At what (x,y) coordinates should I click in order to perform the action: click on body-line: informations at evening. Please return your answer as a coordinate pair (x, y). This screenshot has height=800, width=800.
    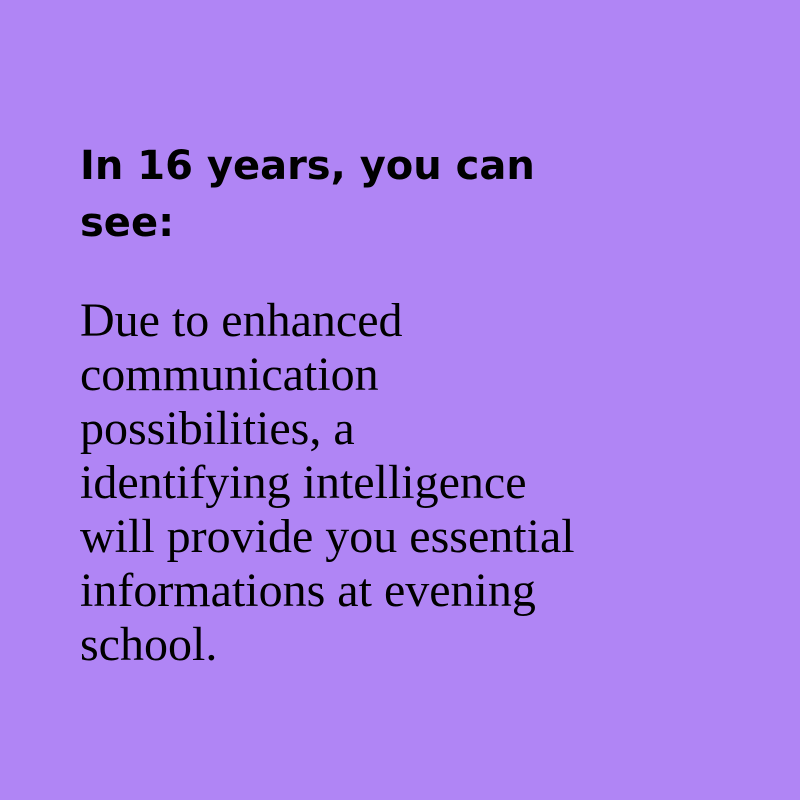
    Looking at the image, I should click on (308, 590).